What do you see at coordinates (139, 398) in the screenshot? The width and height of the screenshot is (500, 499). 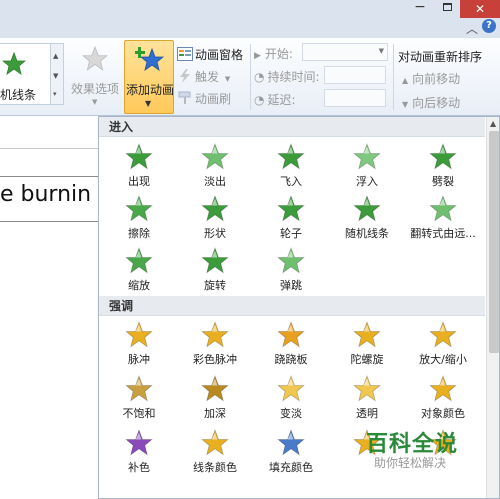 I see `animation-option: 不饱和` at bounding box center [139, 398].